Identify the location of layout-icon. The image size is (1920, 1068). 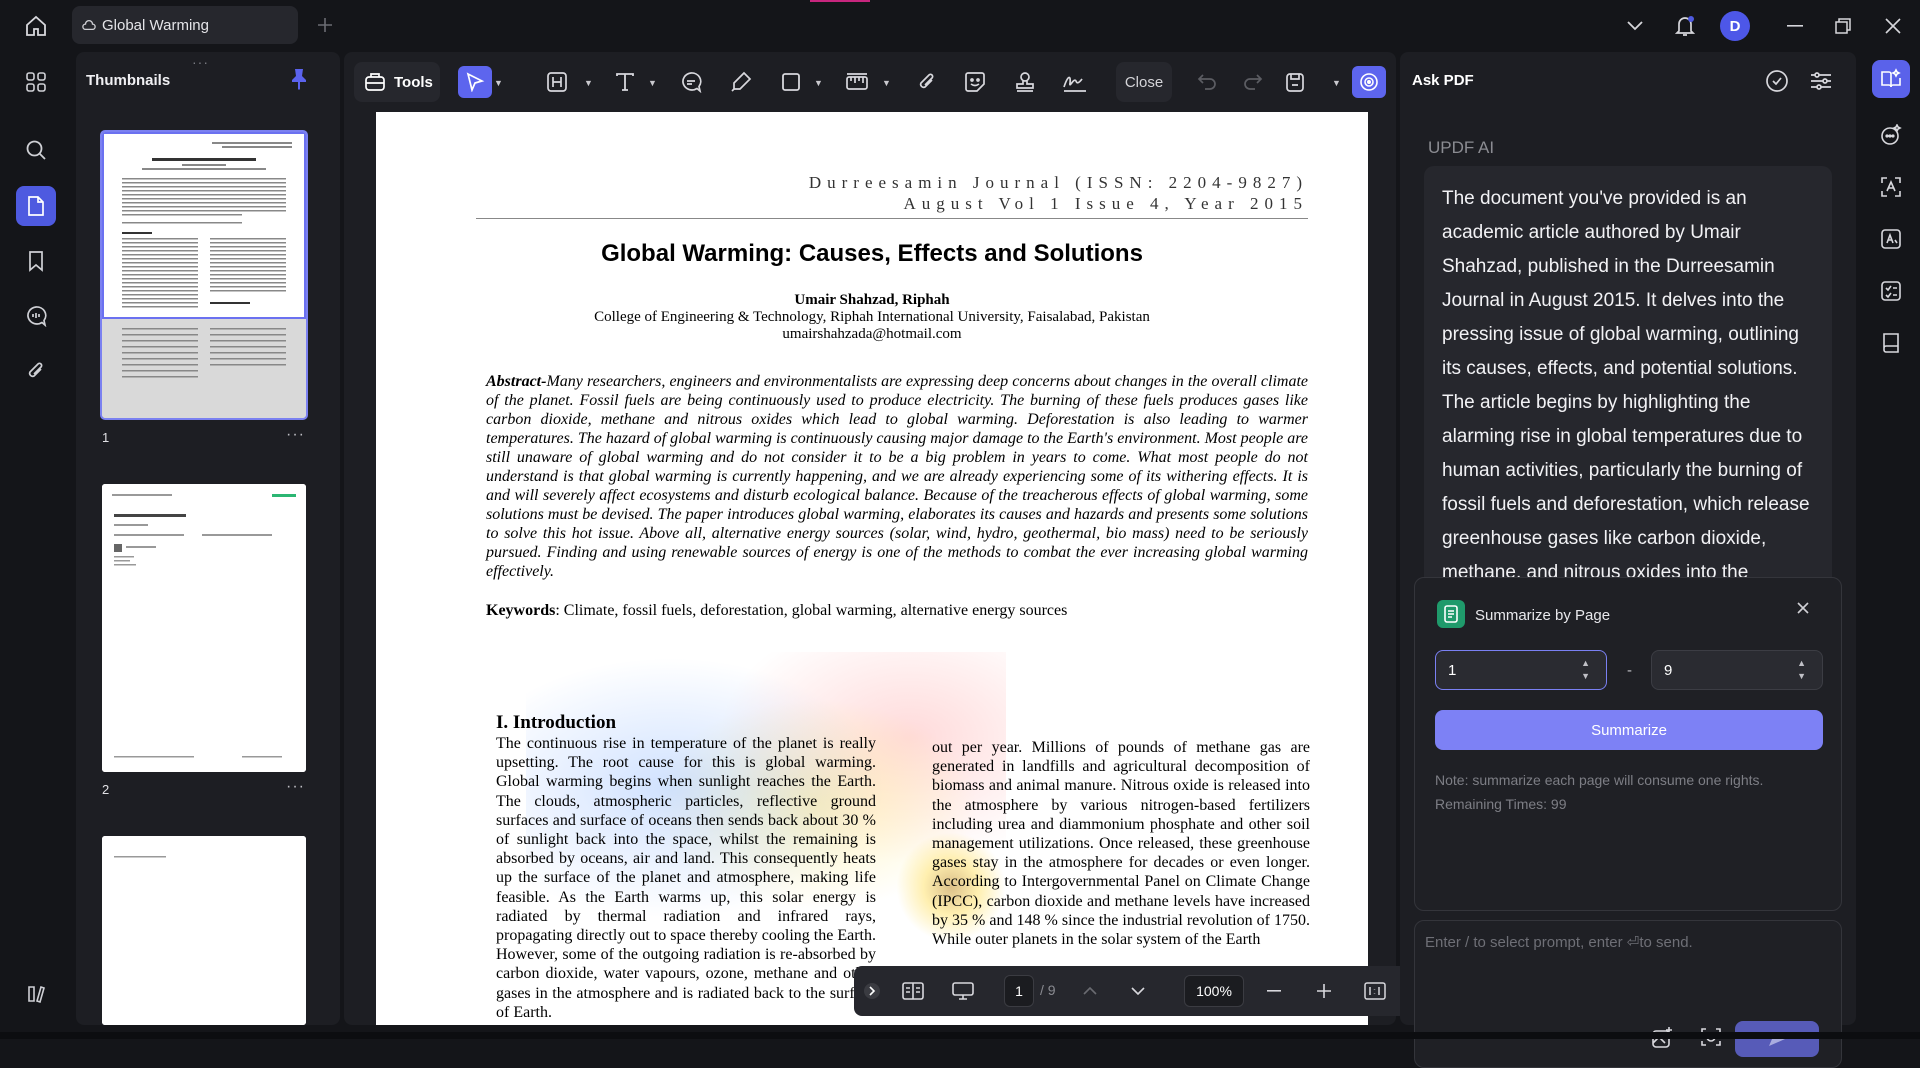
(36, 994).